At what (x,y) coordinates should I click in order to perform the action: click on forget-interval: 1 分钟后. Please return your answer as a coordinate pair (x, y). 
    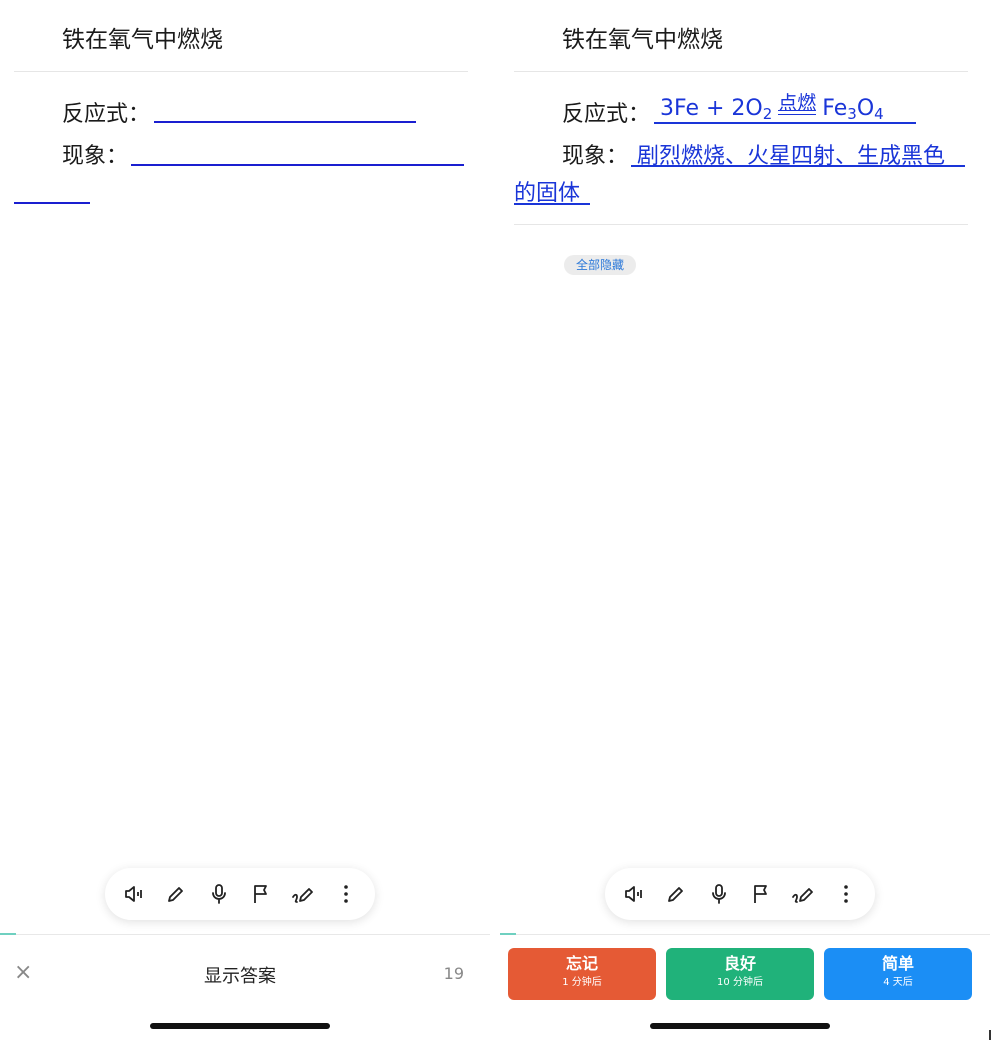
    Looking at the image, I should click on (582, 982).